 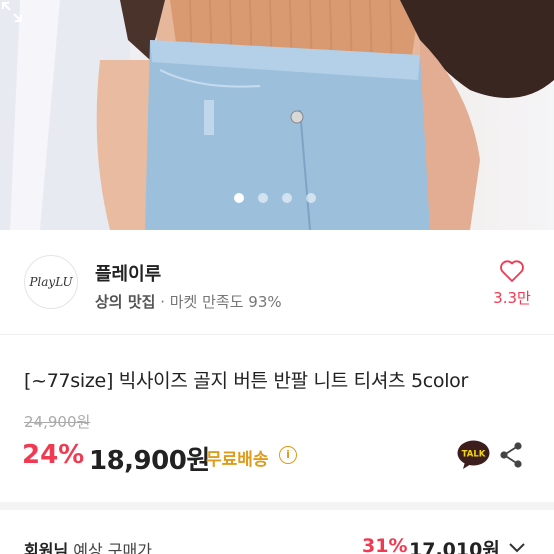 I want to click on seller-satisfaction: · 마켓 만족도 93%, so click(x=221, y=302).